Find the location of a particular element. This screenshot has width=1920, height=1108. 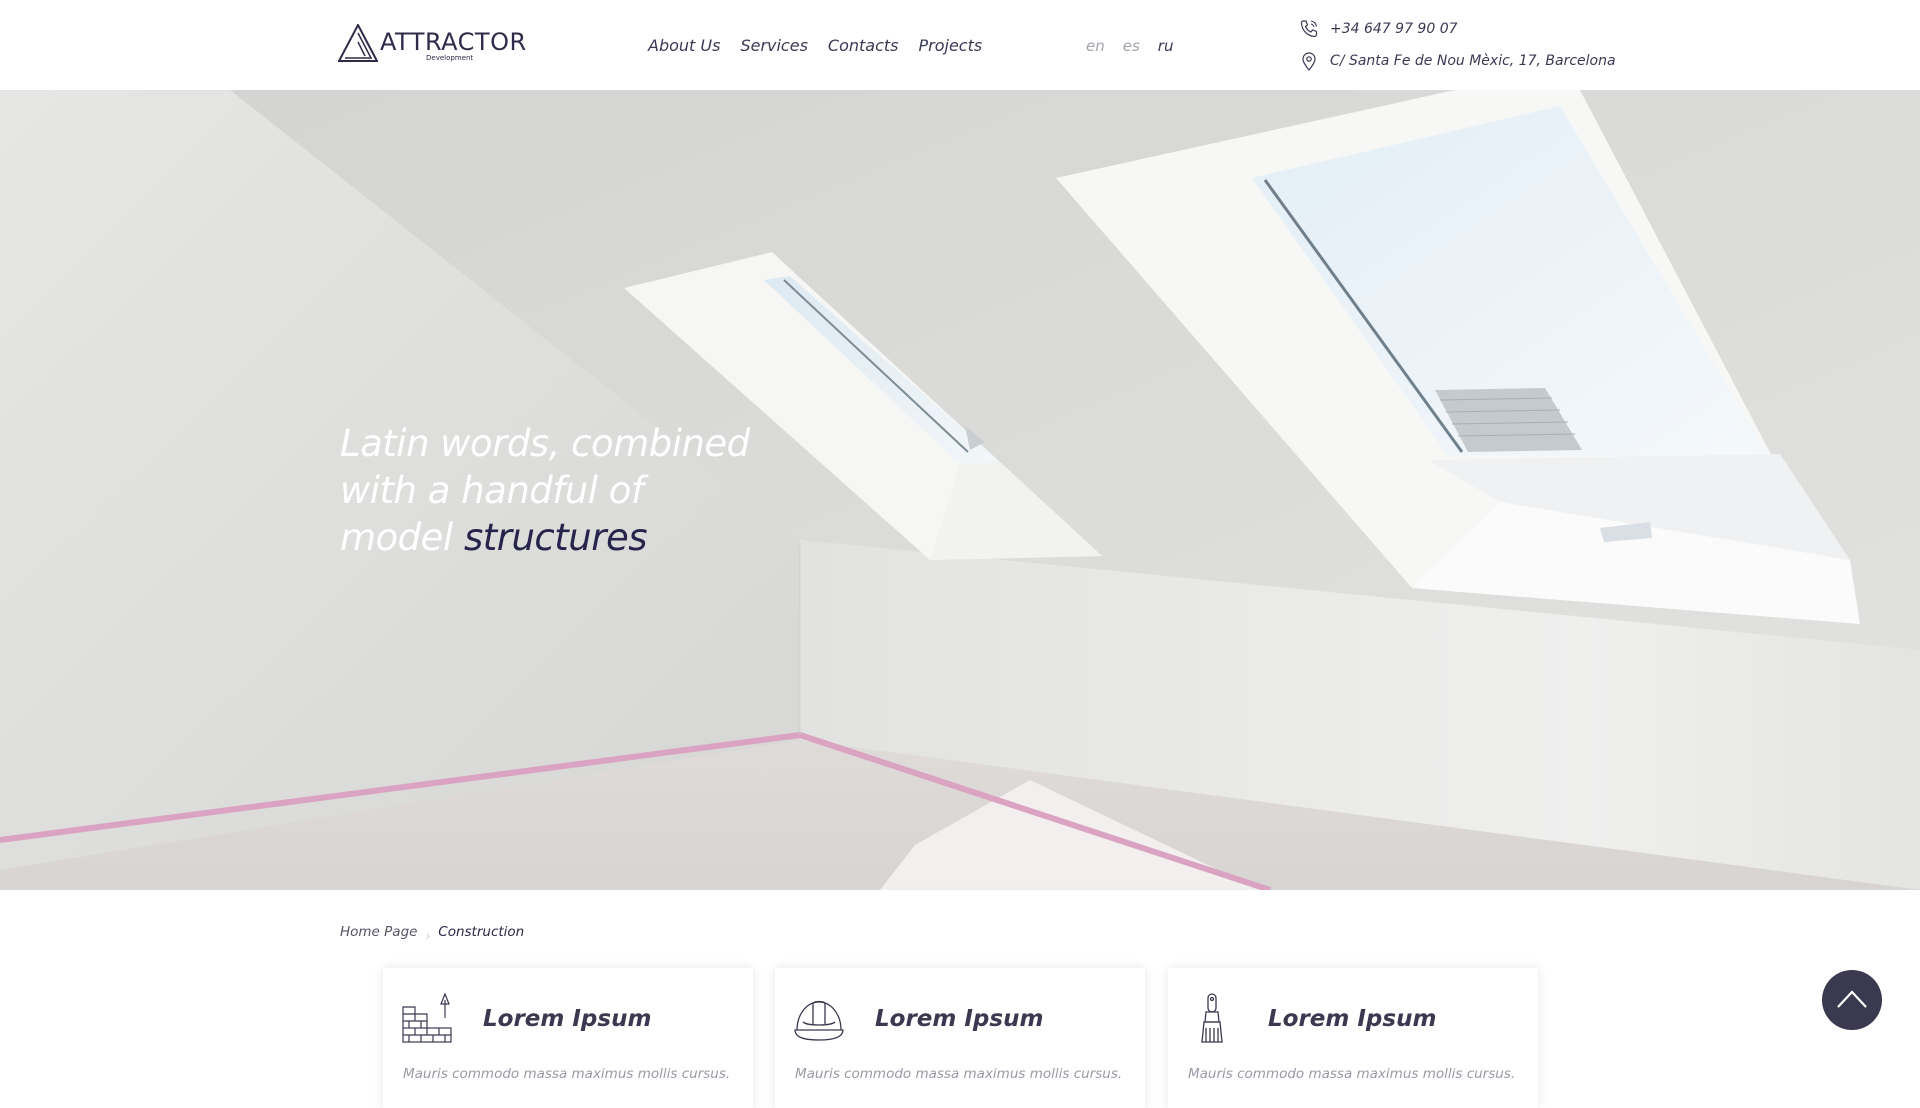

nav-contacts: Contacts is located at coordinates (863, 46).